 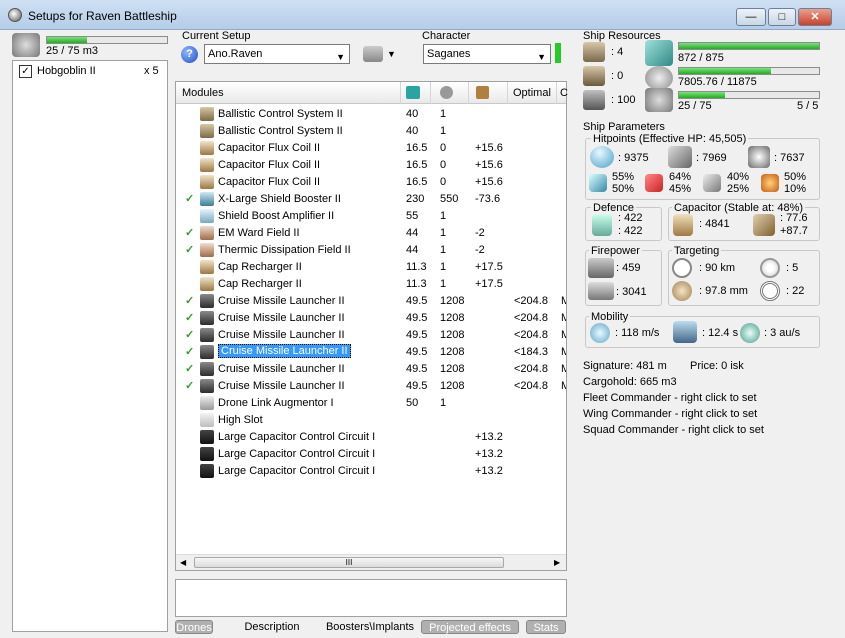 What do you see at coordinates (557, 562) in the screenshot?
I see `scroll-right-icon: ▶` at bounding box center [557, 562].